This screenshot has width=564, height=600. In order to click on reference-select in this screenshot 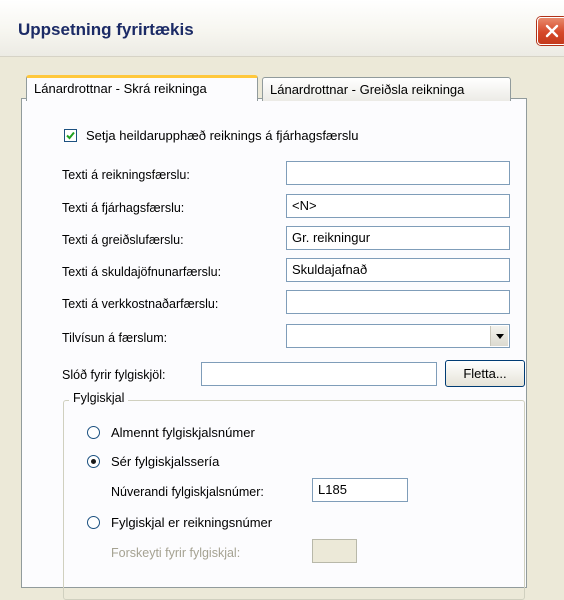, I will do `click(398, 336)`.